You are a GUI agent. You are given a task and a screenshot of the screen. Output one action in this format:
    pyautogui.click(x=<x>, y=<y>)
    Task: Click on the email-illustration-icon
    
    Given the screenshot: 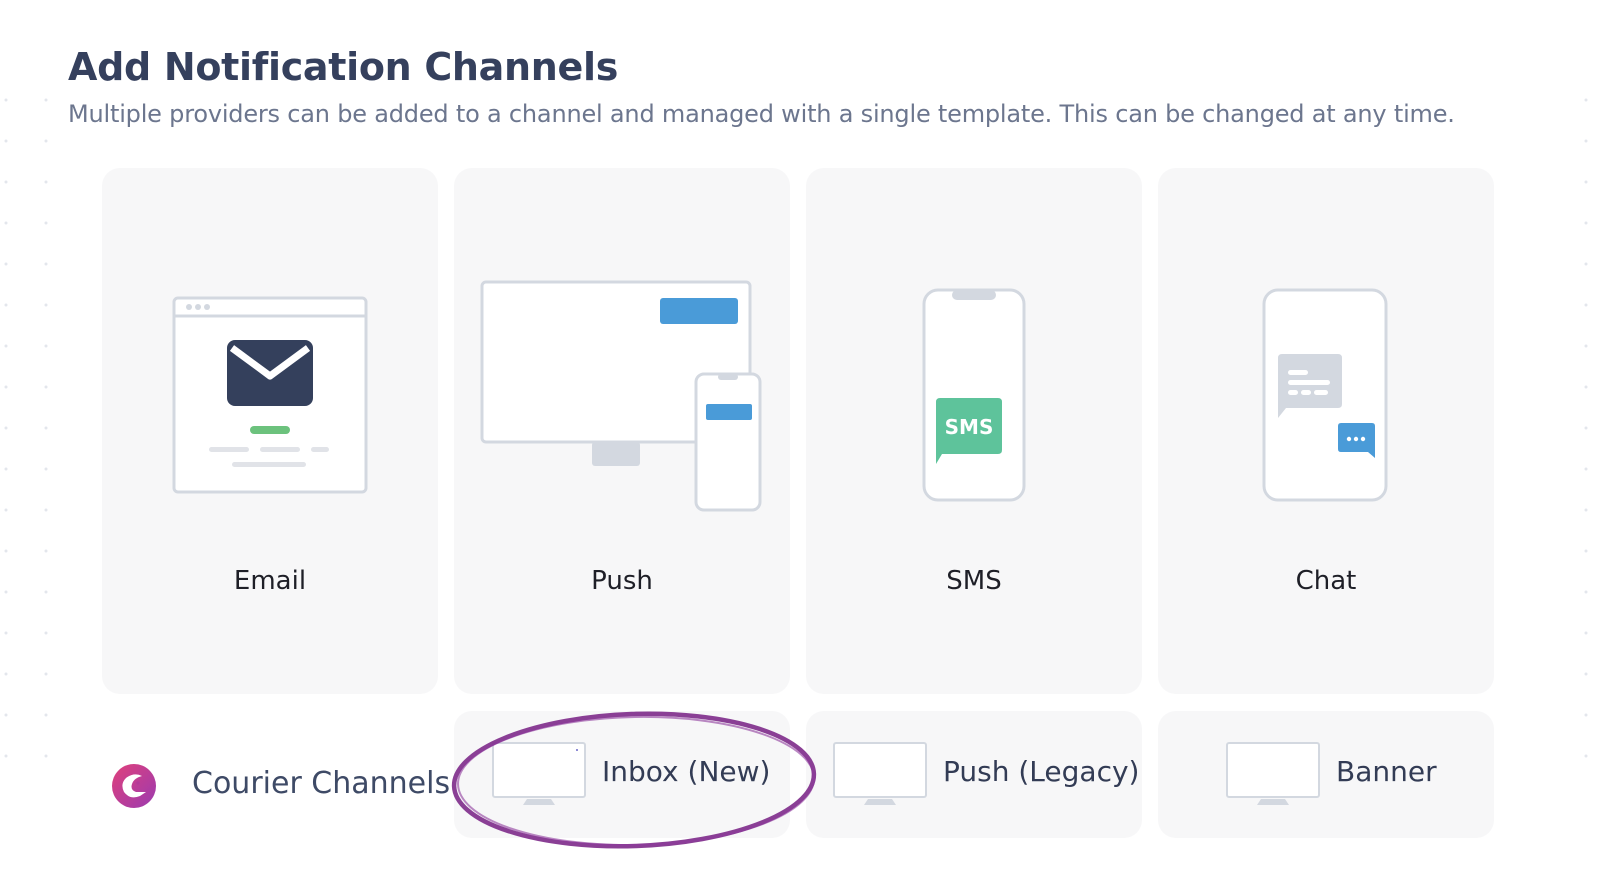 What is the action you would take?
    pyautogui.click(x=270, y=395)
    